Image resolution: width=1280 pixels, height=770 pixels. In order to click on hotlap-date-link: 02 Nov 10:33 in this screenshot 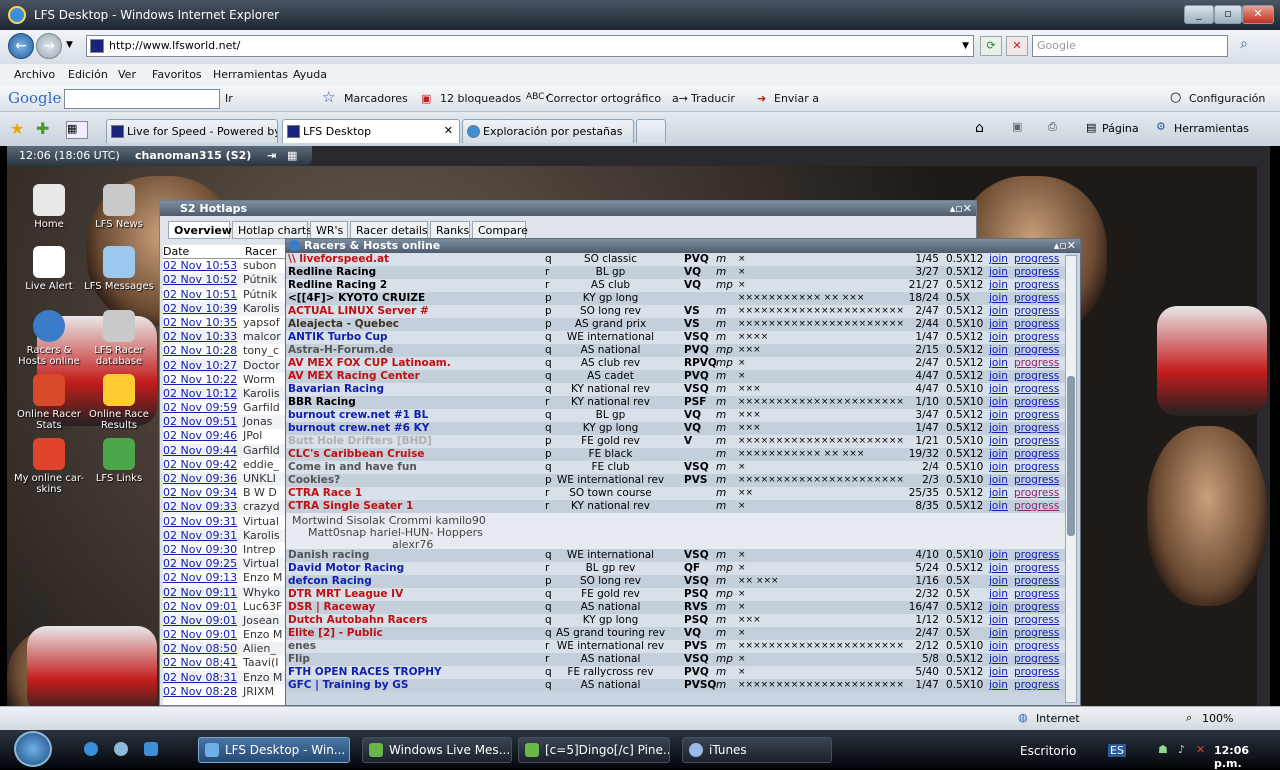, I will do `click(203, 337)`.